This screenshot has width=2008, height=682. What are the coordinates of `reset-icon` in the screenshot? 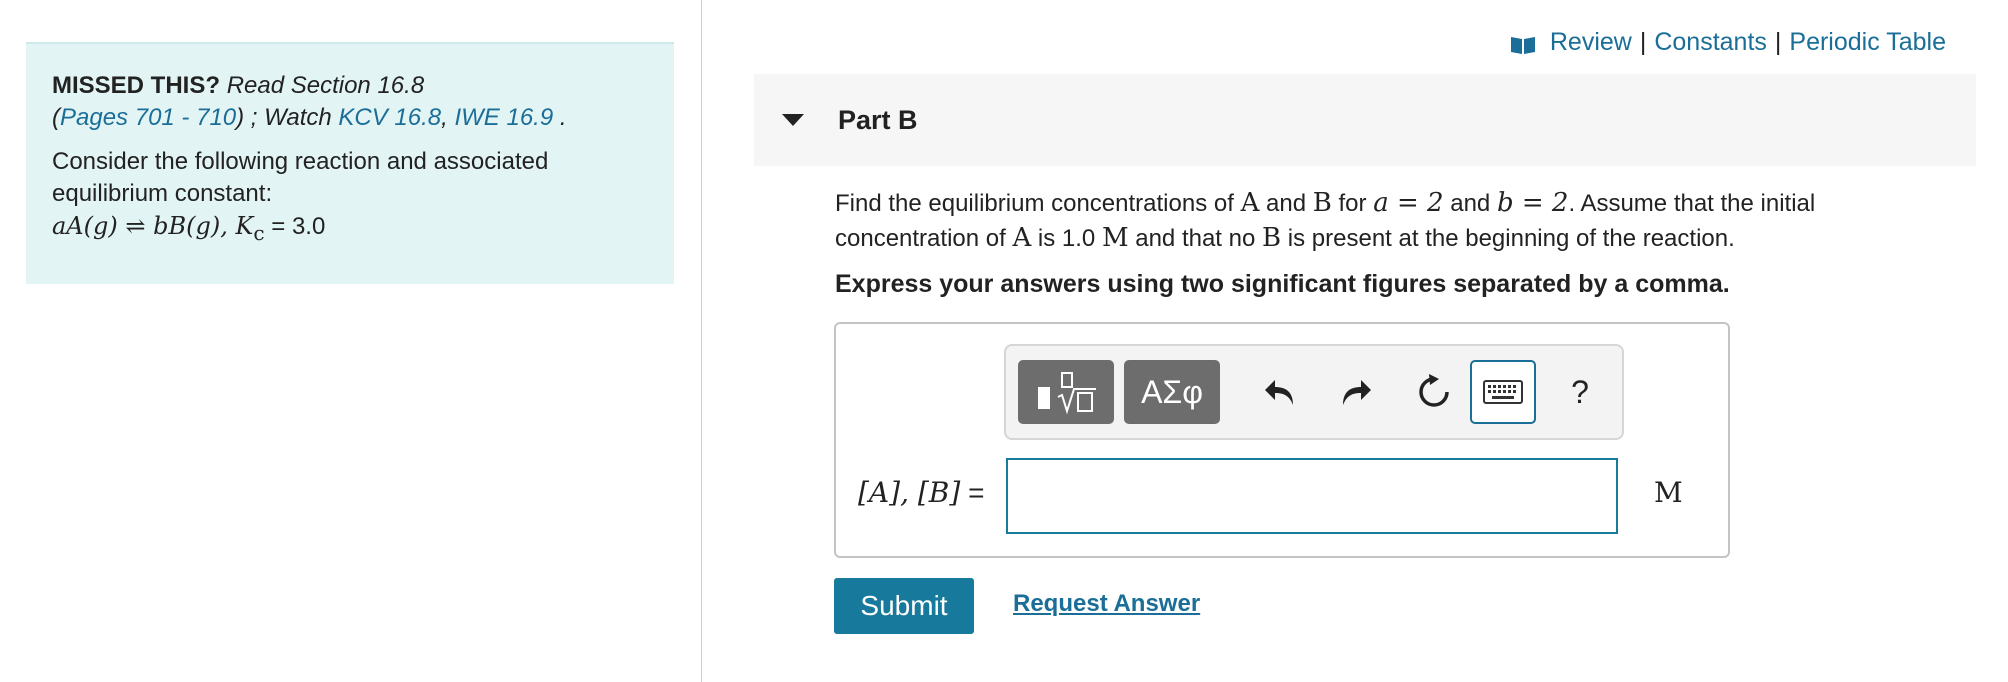 It's located at (1434, 392).